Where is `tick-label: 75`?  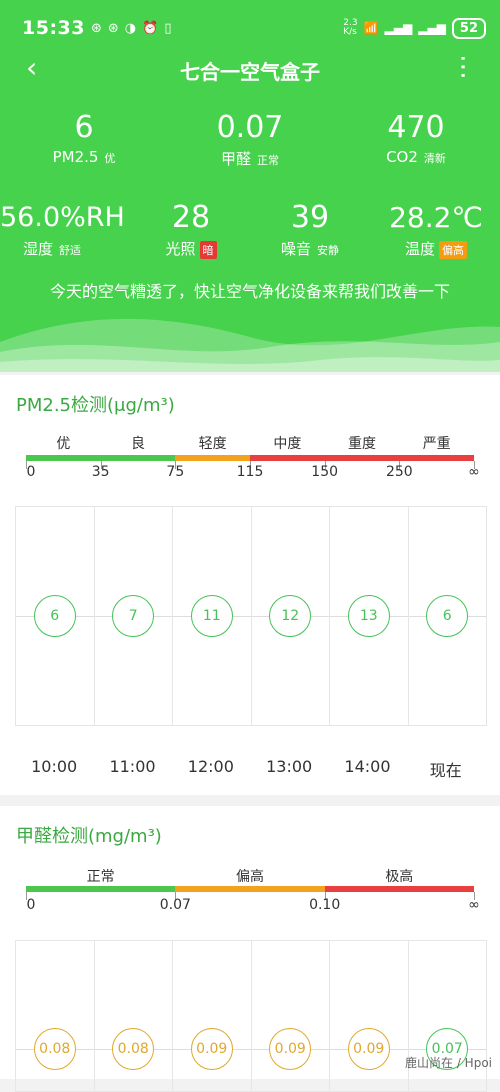
tick-label: 75 is located at coordinates (175, 472).